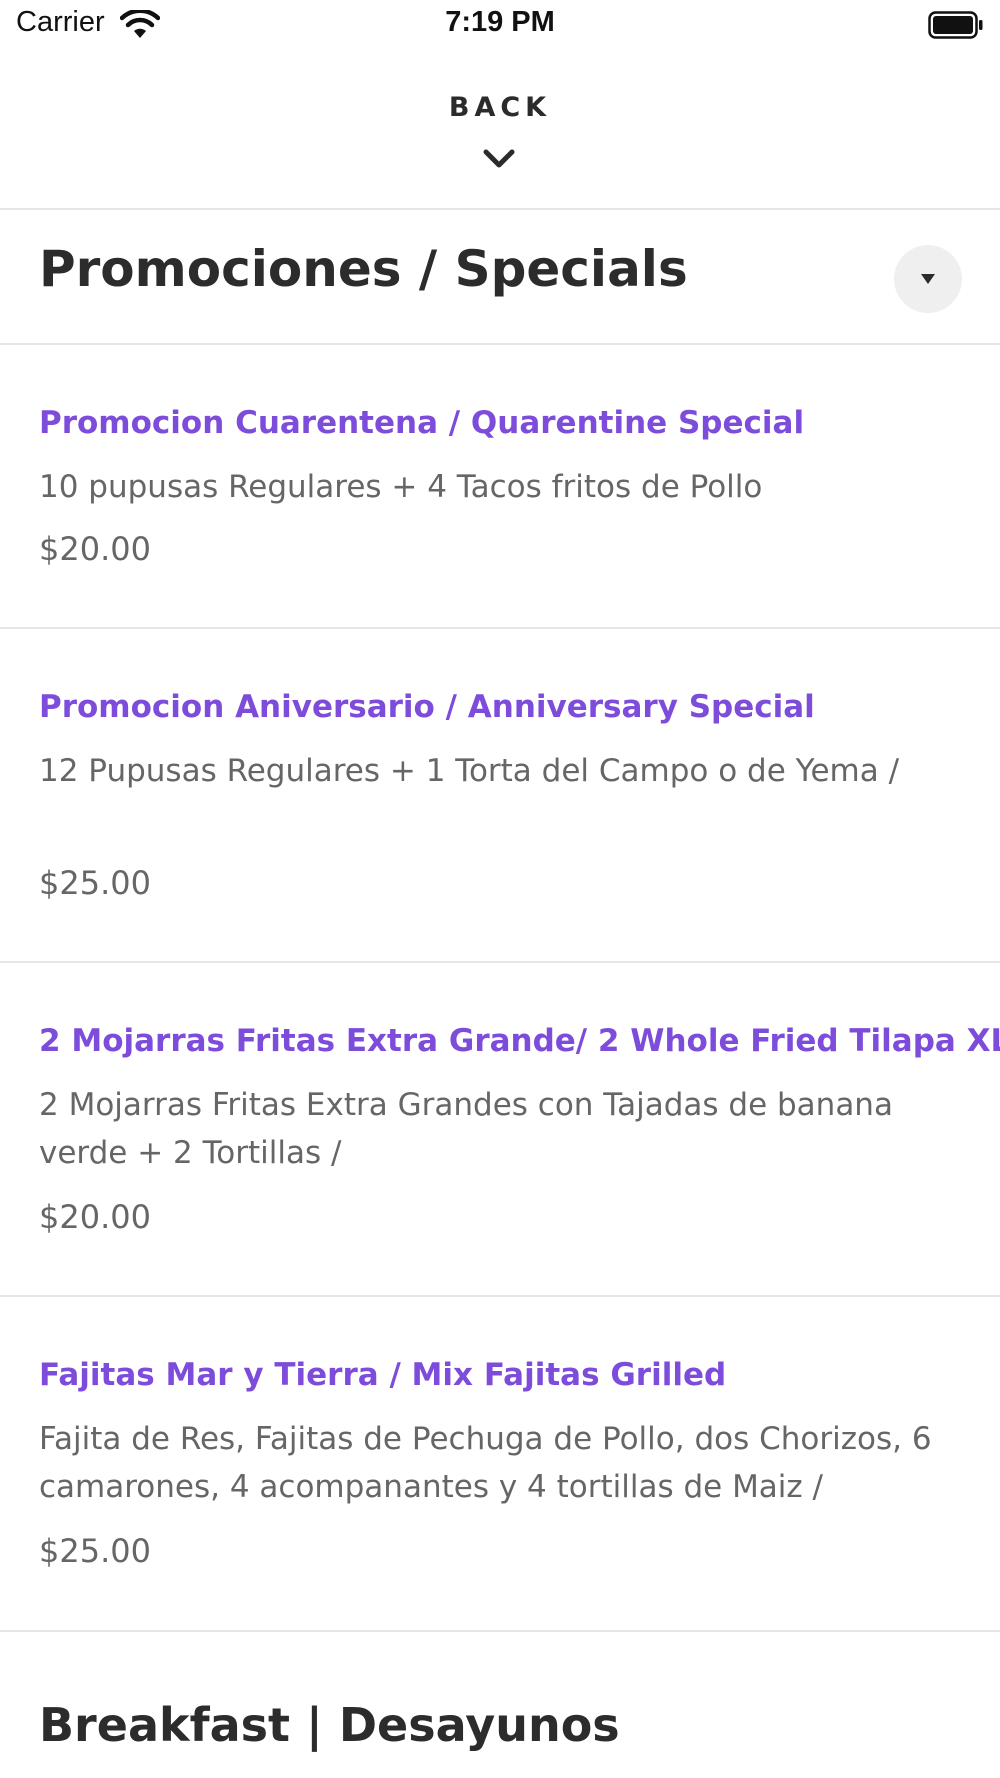  I want to click on divider, so click(500, 1631).